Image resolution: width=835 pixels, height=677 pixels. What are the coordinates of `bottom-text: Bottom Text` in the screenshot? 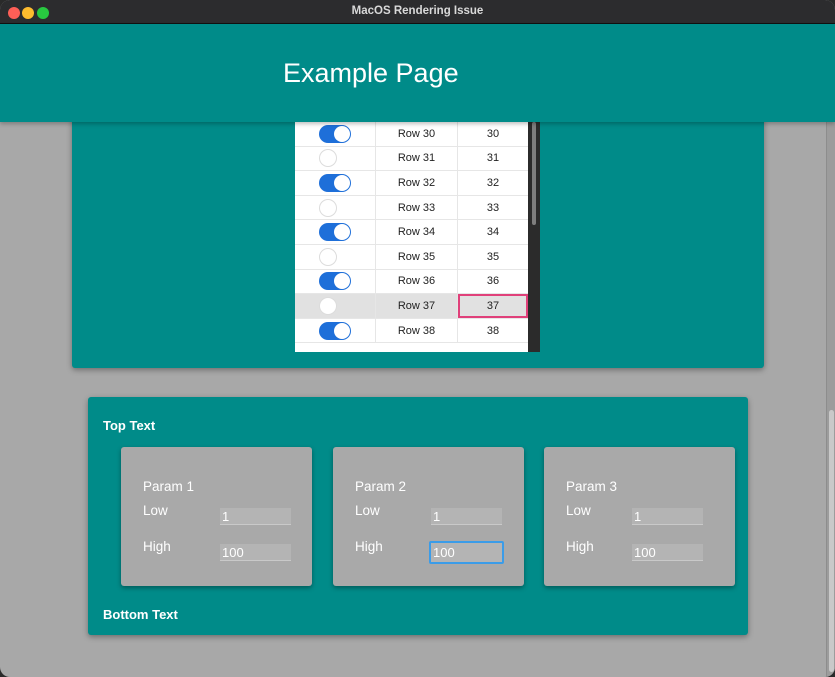 It's located at (140, 614).